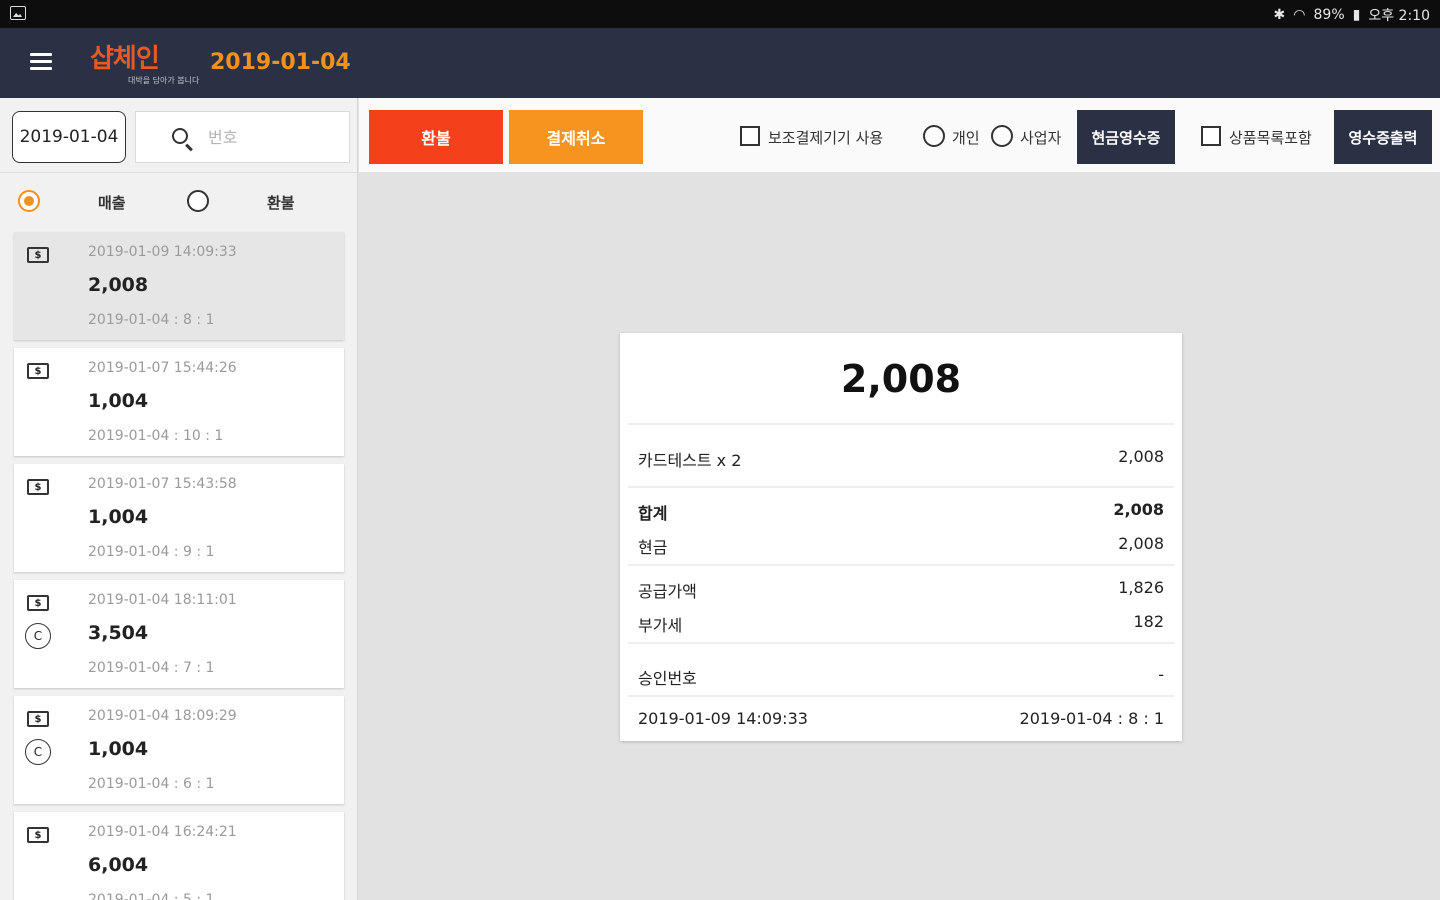  Describe the element at coordinates (901, 623) in the screenshot. I see `receipt-vat-row: 부가세 182` at that location.